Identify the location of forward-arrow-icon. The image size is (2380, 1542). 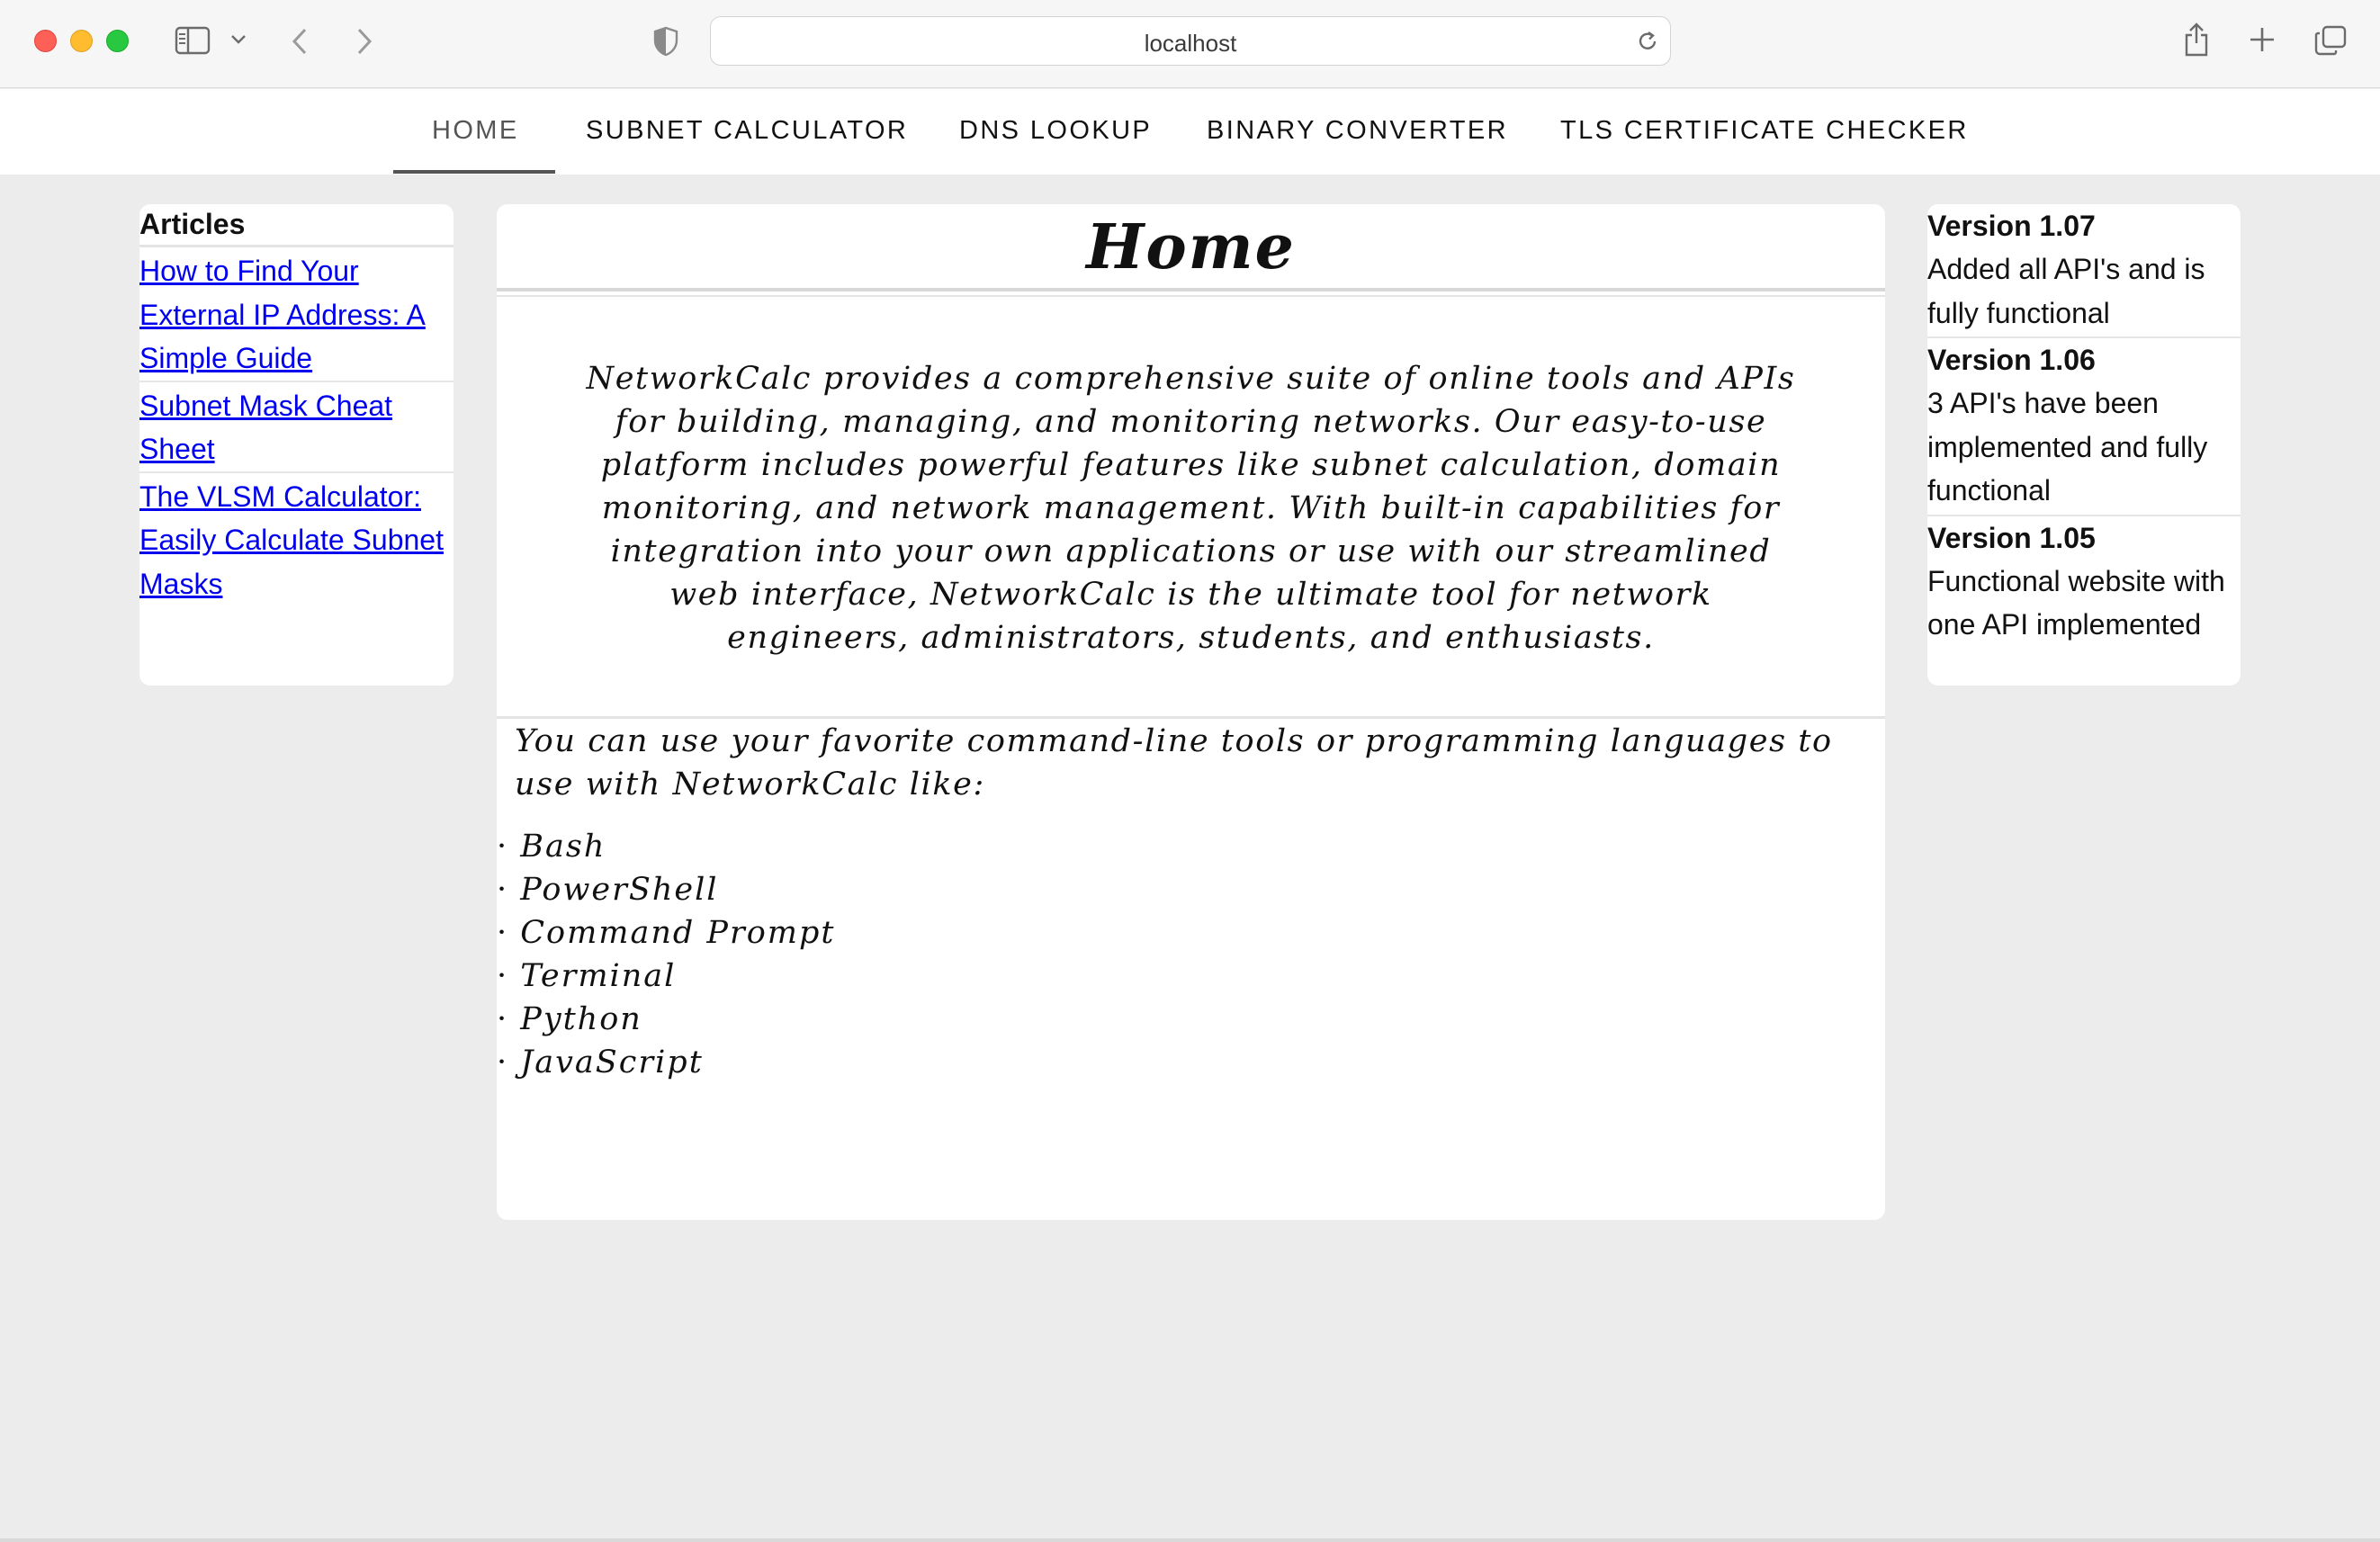
(364, 41).